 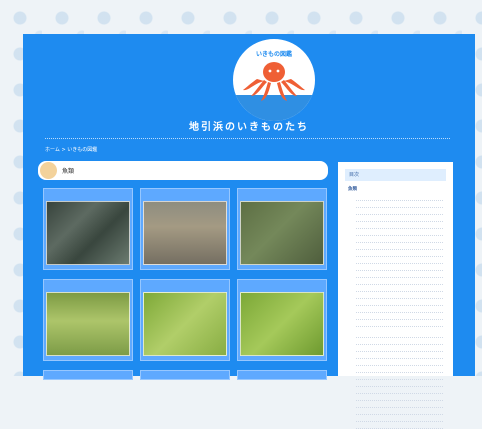 I want to click on fish-badge-icon, so click(x=48, y=170).